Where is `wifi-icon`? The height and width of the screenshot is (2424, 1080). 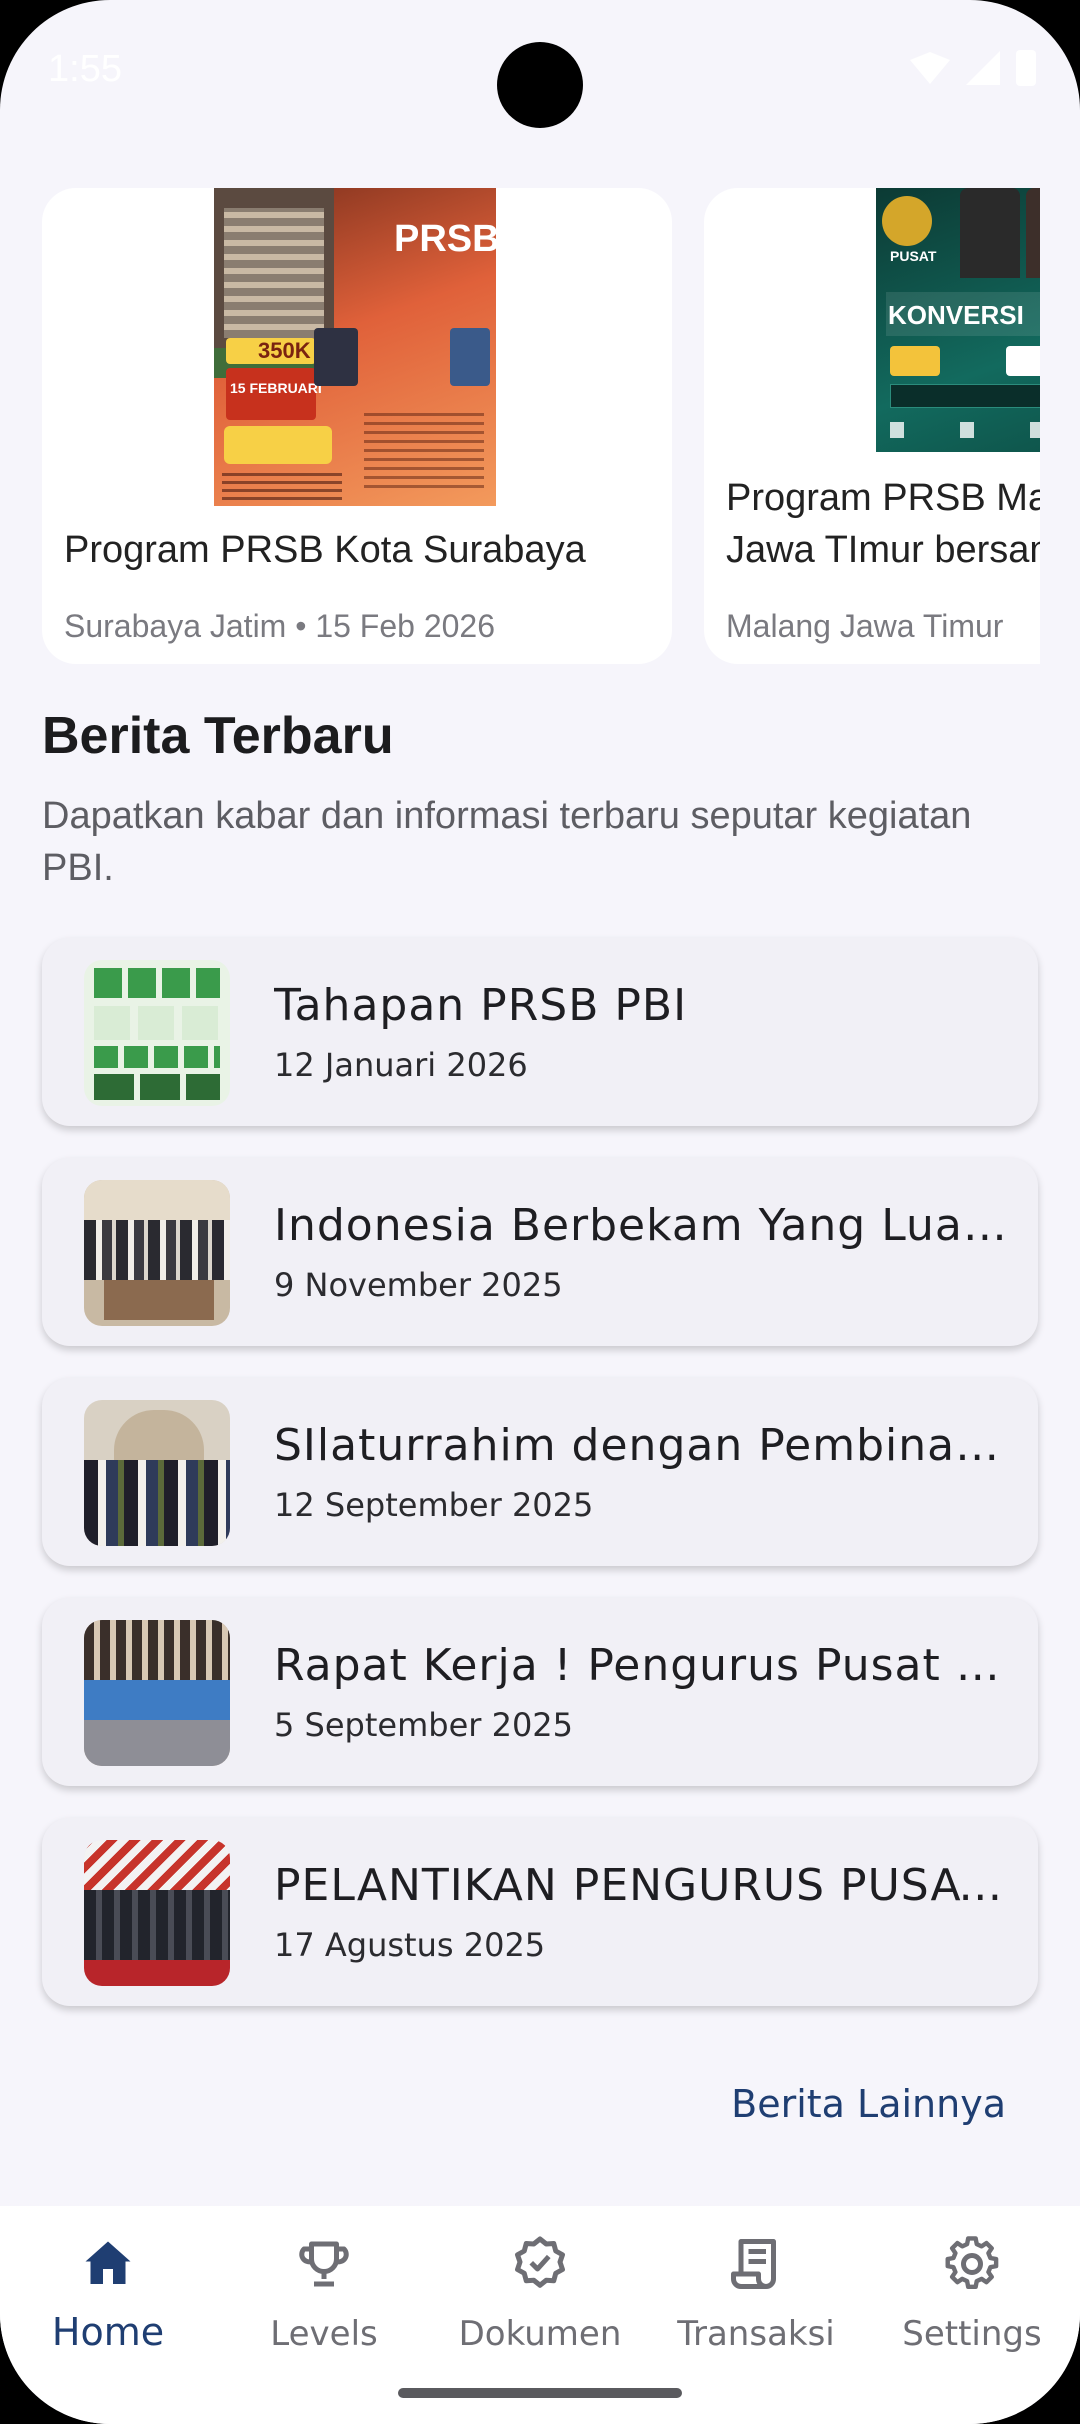 wifi-icon is located at coordinates (930, 68).